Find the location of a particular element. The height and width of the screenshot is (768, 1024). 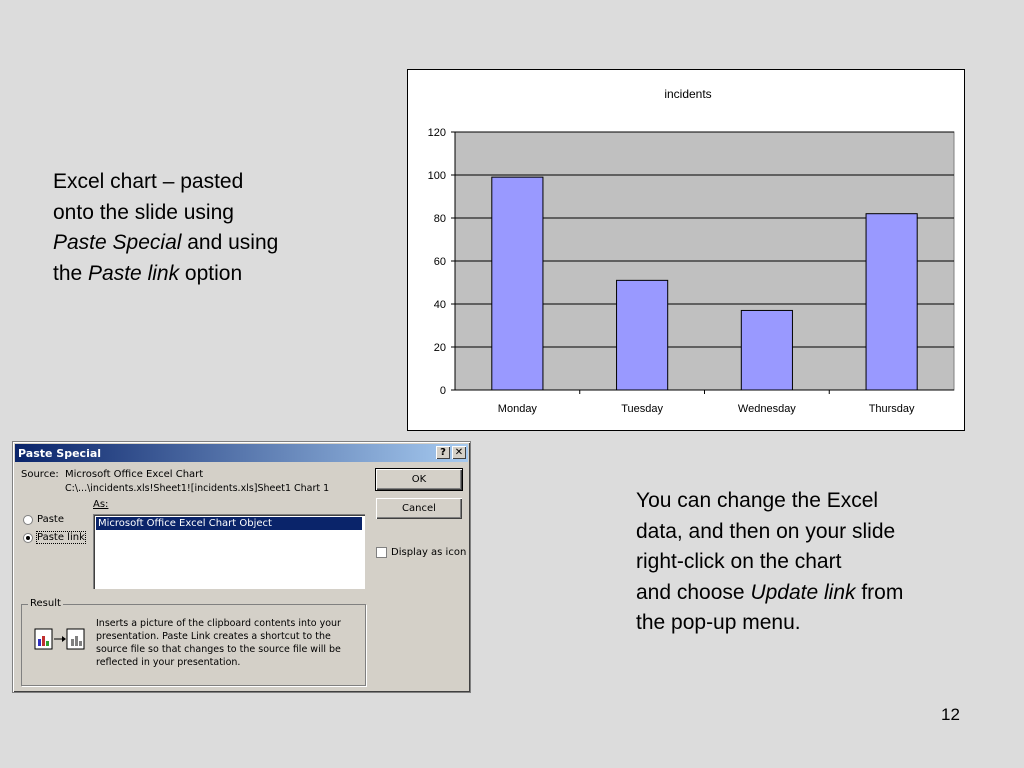

x-tick-label: Monday is located at coordinates (518, 409).